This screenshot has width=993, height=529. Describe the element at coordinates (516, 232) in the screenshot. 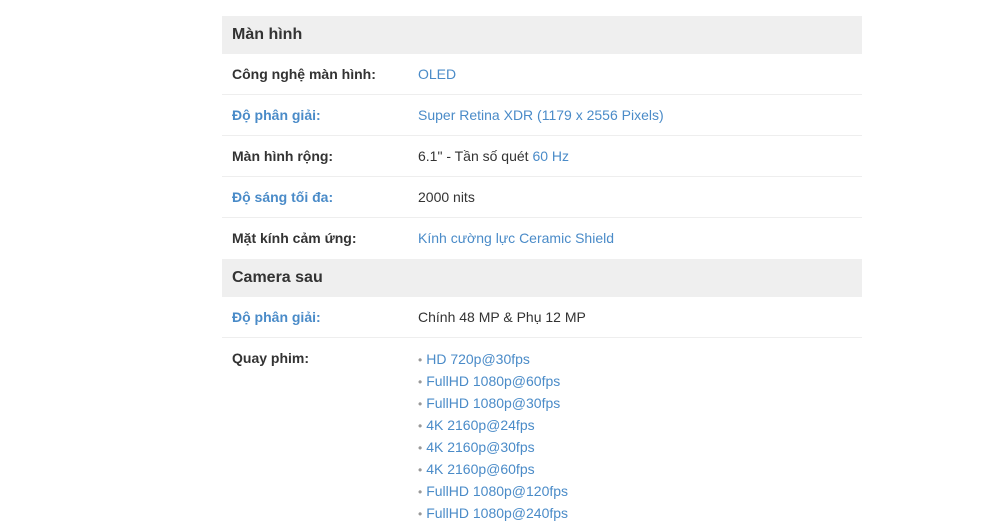

I see `spec-value-link: Kính cường lực Ceramic Shield` at that location.